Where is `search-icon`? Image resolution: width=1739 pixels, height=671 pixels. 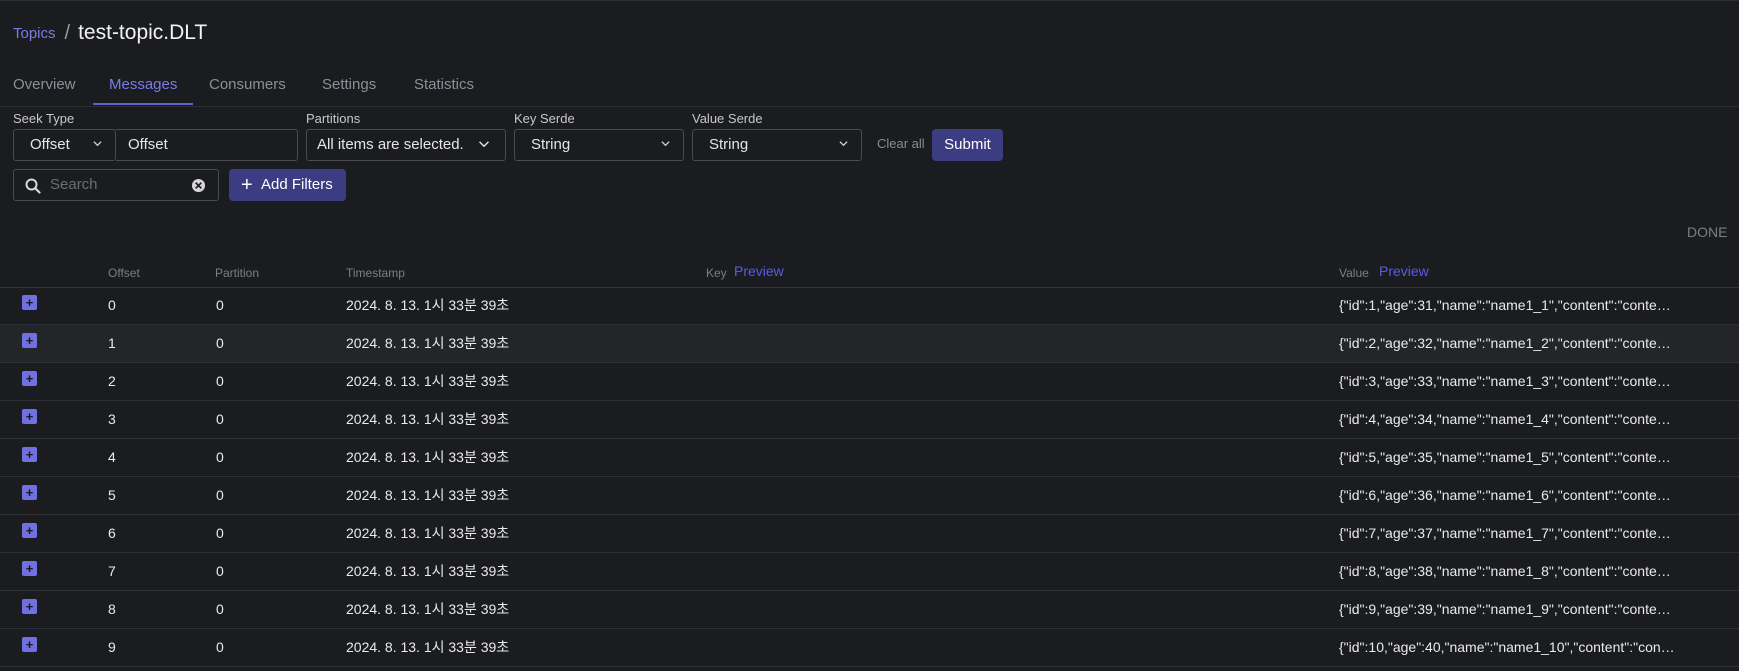 search-icon is located at coordinates (33, 186).